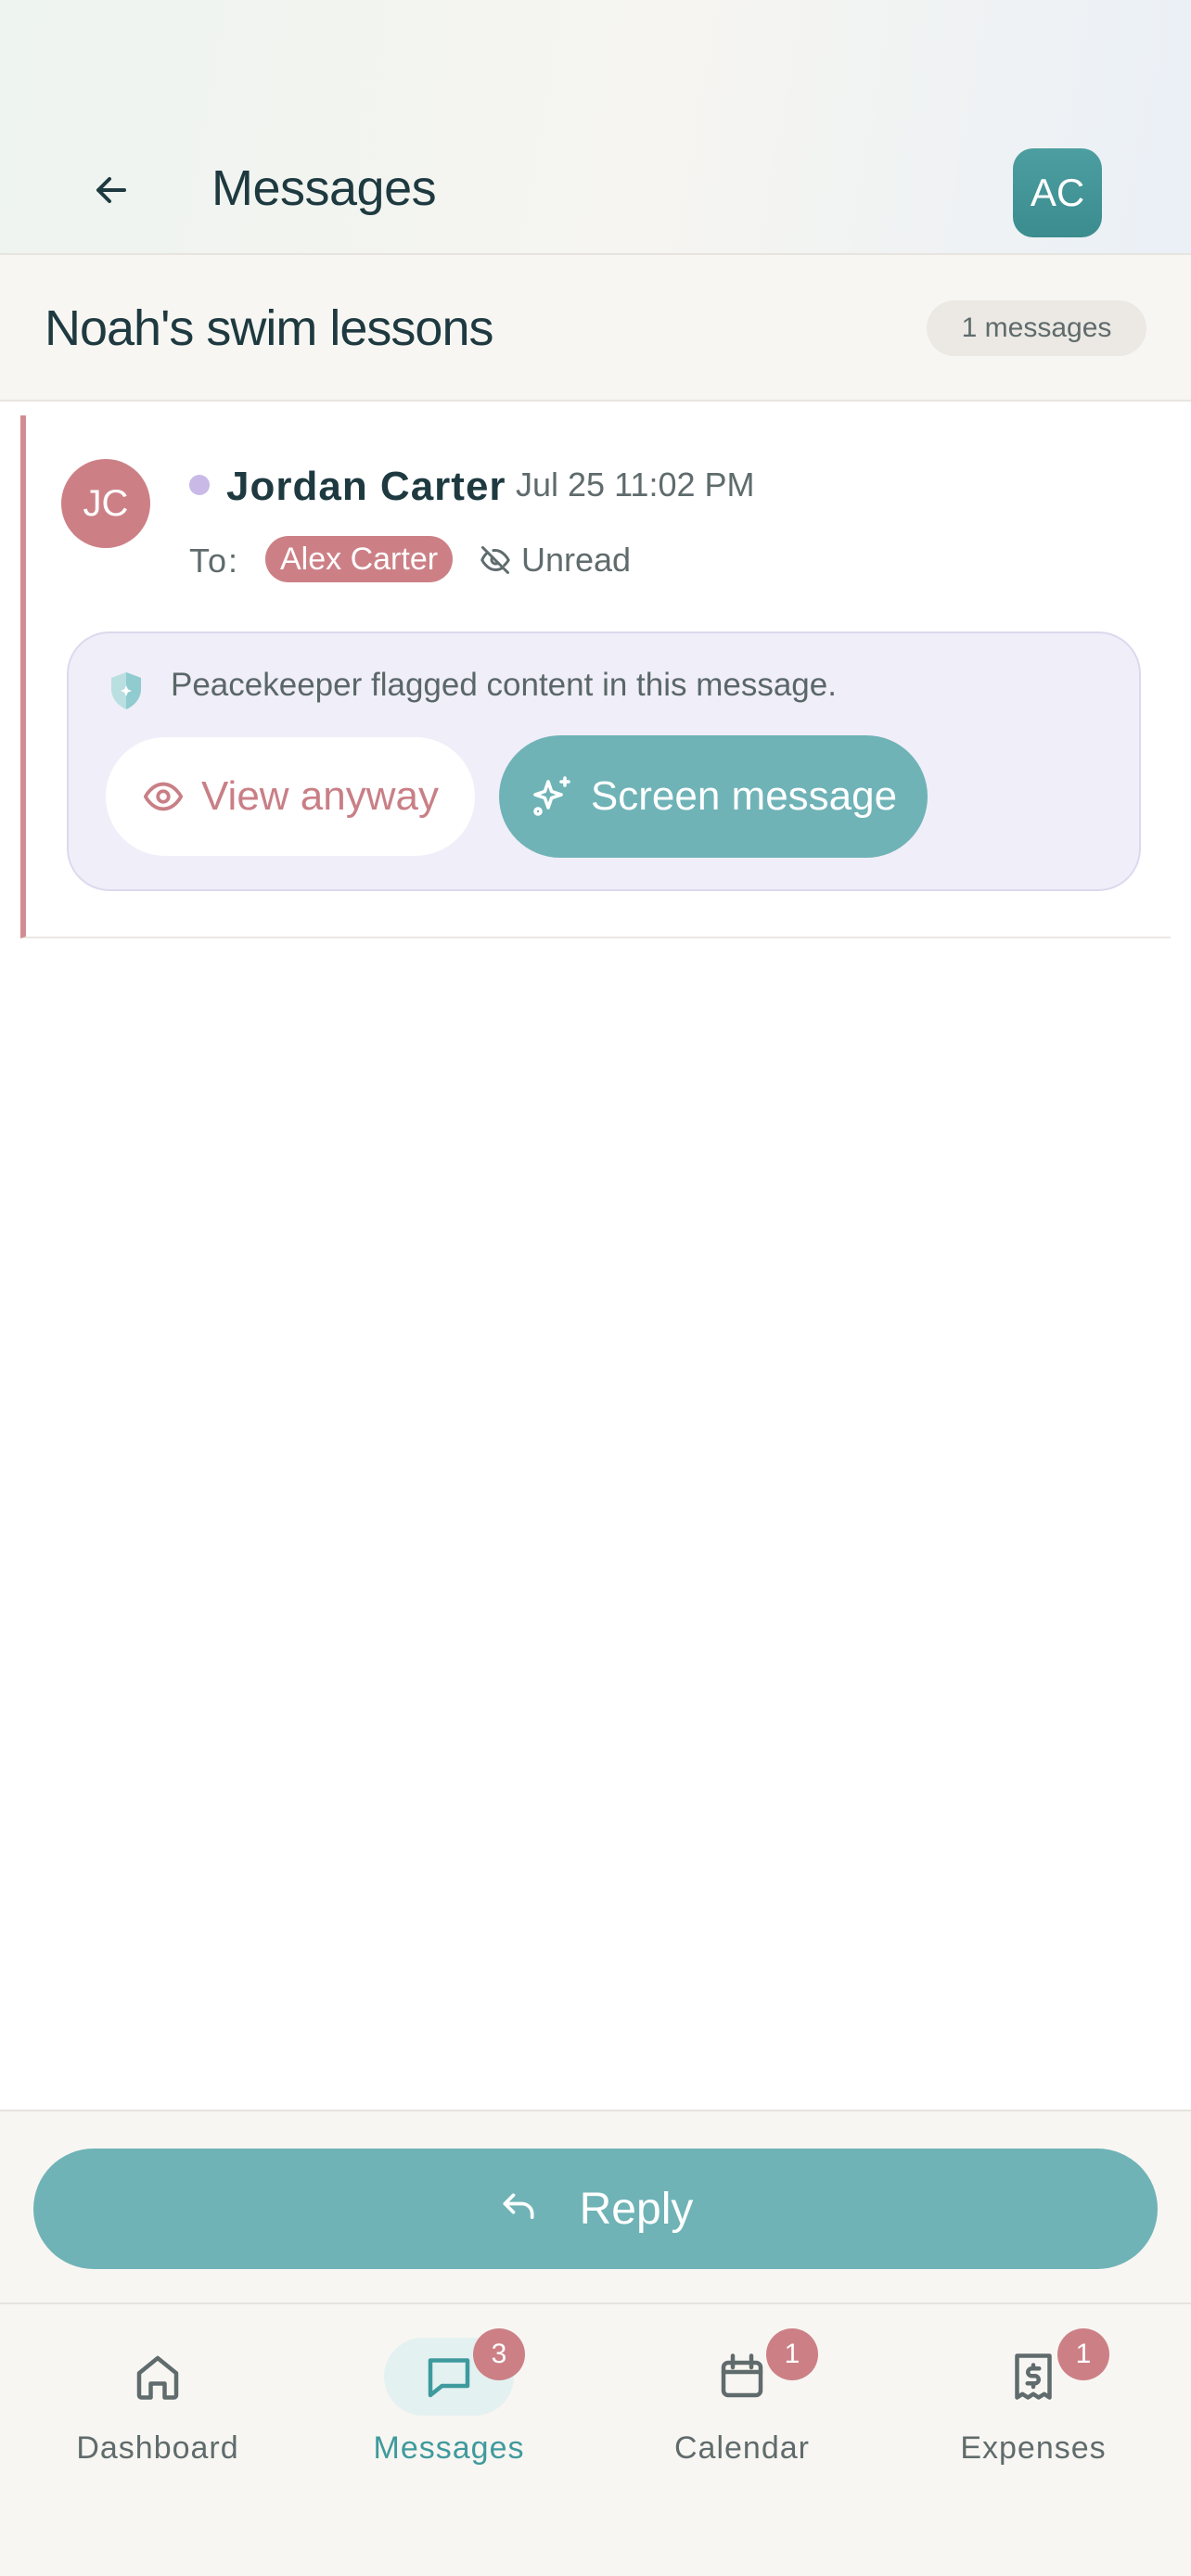 The image size is (1191, 2576). What do you see at coordinates (449, 2378) in the screenshot?
I see `message-icon` at bounding box center [449, 2378].